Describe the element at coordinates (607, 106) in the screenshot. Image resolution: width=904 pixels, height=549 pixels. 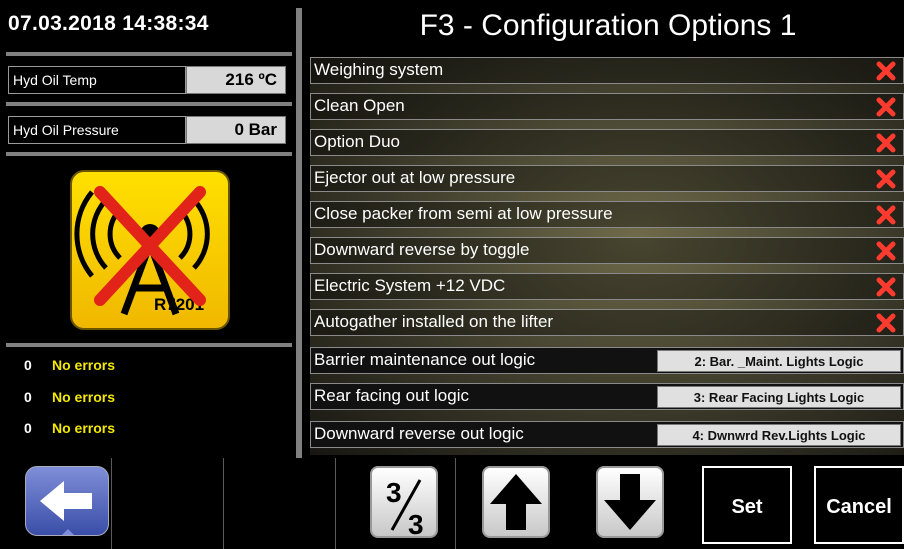
I see `option-row-clean-open: Clean Open` at that location.